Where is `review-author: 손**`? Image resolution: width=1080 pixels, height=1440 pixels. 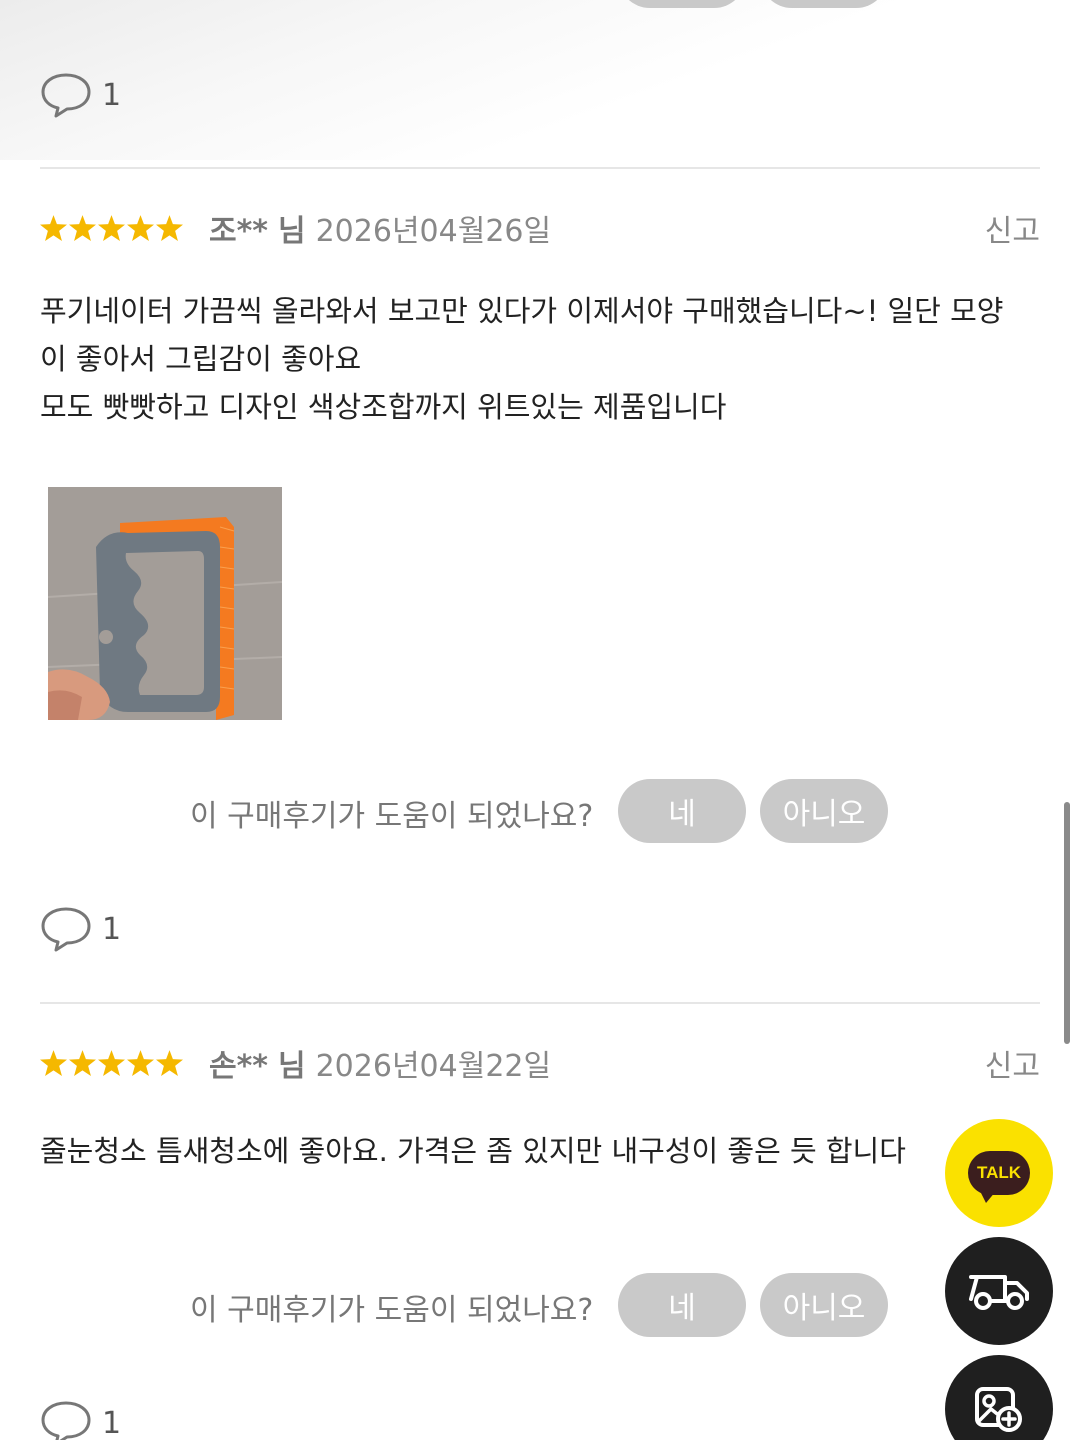 review-author: 손** is located at coordinates (238, 1066).